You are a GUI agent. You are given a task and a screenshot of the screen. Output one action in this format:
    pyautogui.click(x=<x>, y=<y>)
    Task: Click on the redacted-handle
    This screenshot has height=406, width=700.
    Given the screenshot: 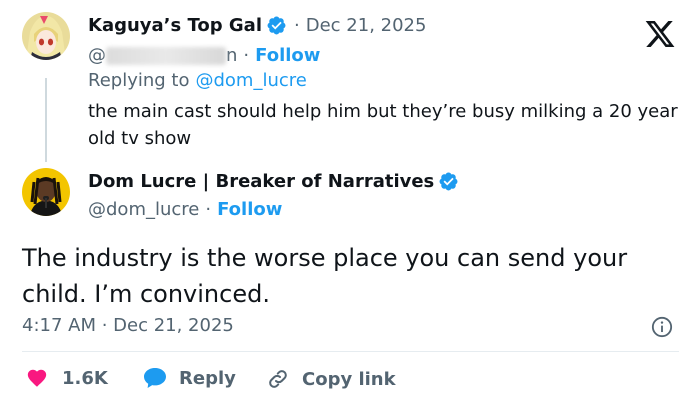 What is the action you would take?
    pyautogui.click(x=166, y=55)
    